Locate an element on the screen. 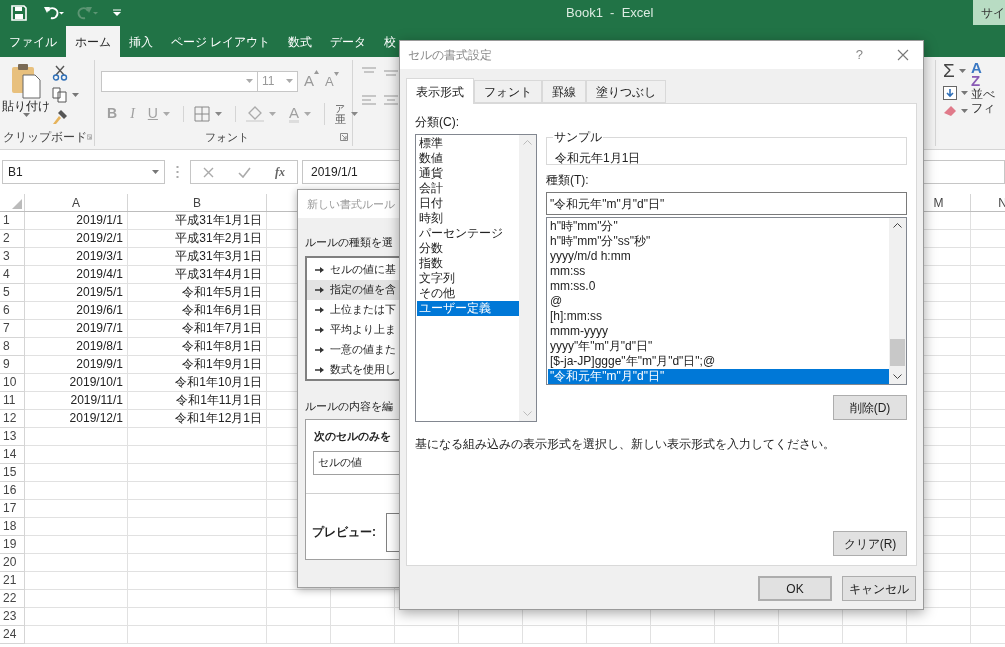 This screenshot has width=1005, height=647. list-item: 標準 is located at coordinates (468, 143).